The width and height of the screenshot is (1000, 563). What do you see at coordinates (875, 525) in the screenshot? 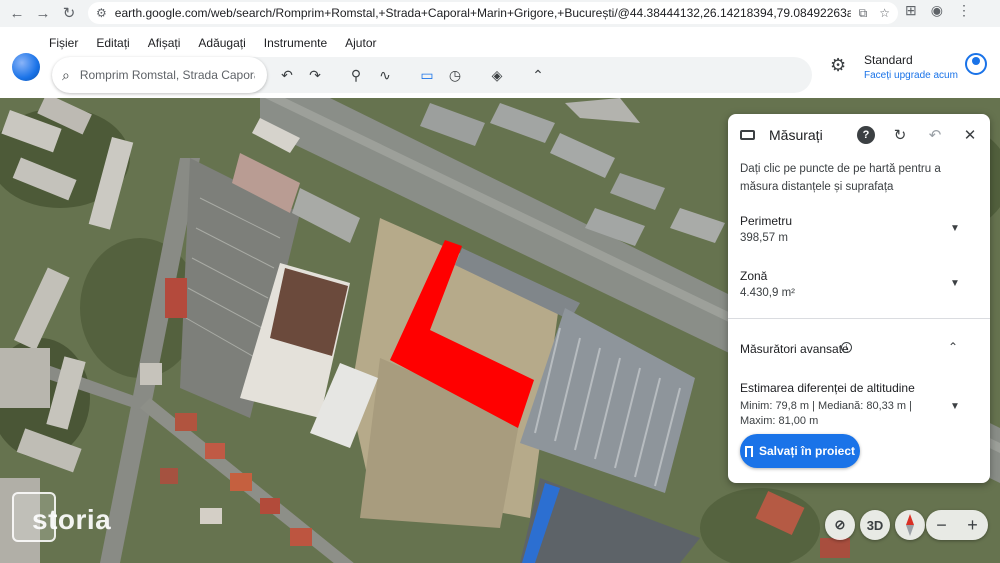
I see `three-d-toggle-button: 3D` at bounding box center [875, 525].